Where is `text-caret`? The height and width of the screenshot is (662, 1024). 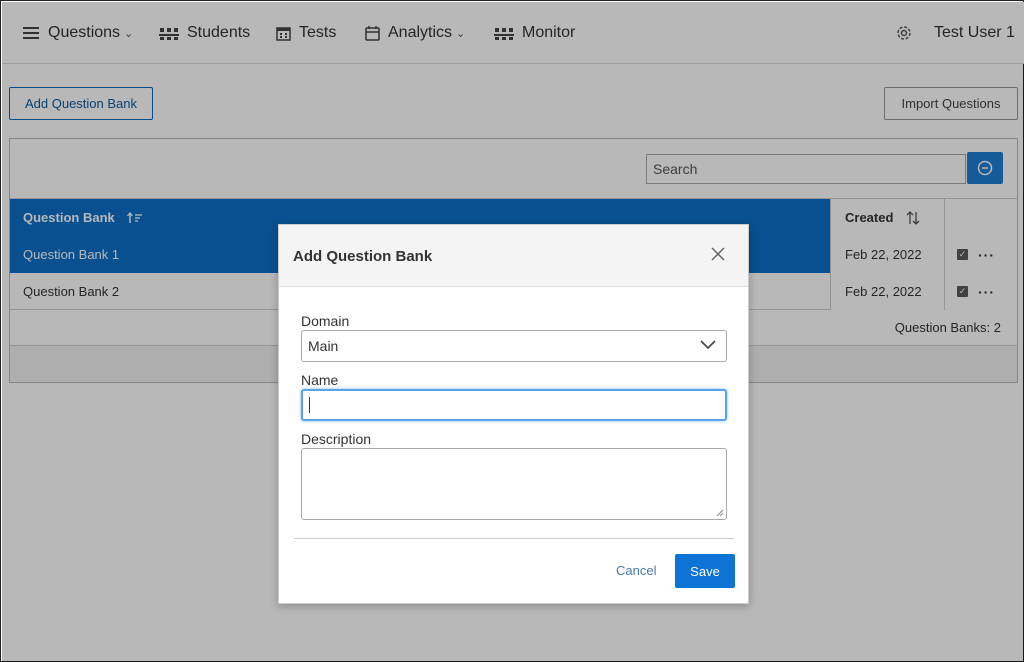
text-caret is located at coordinates (309, 405).